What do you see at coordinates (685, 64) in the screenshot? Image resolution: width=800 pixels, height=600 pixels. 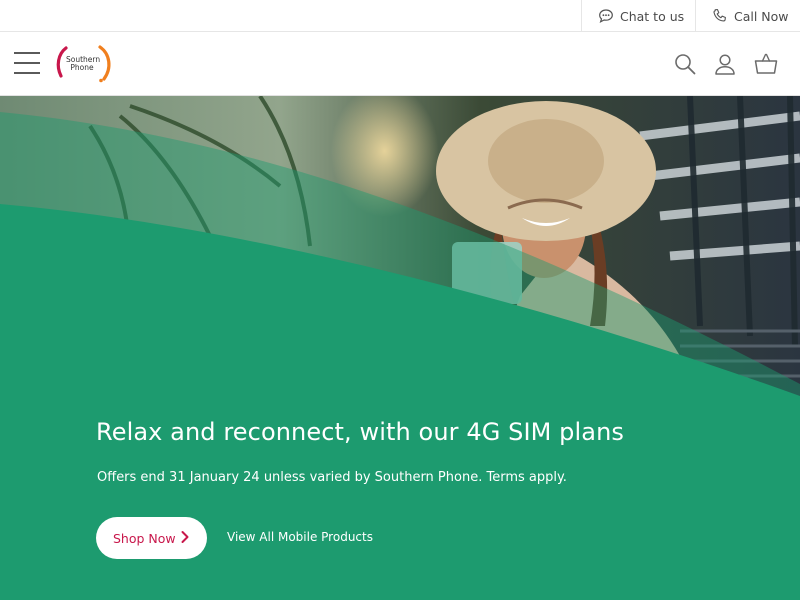 I see `search-icon` at bounding box center [685, 64].